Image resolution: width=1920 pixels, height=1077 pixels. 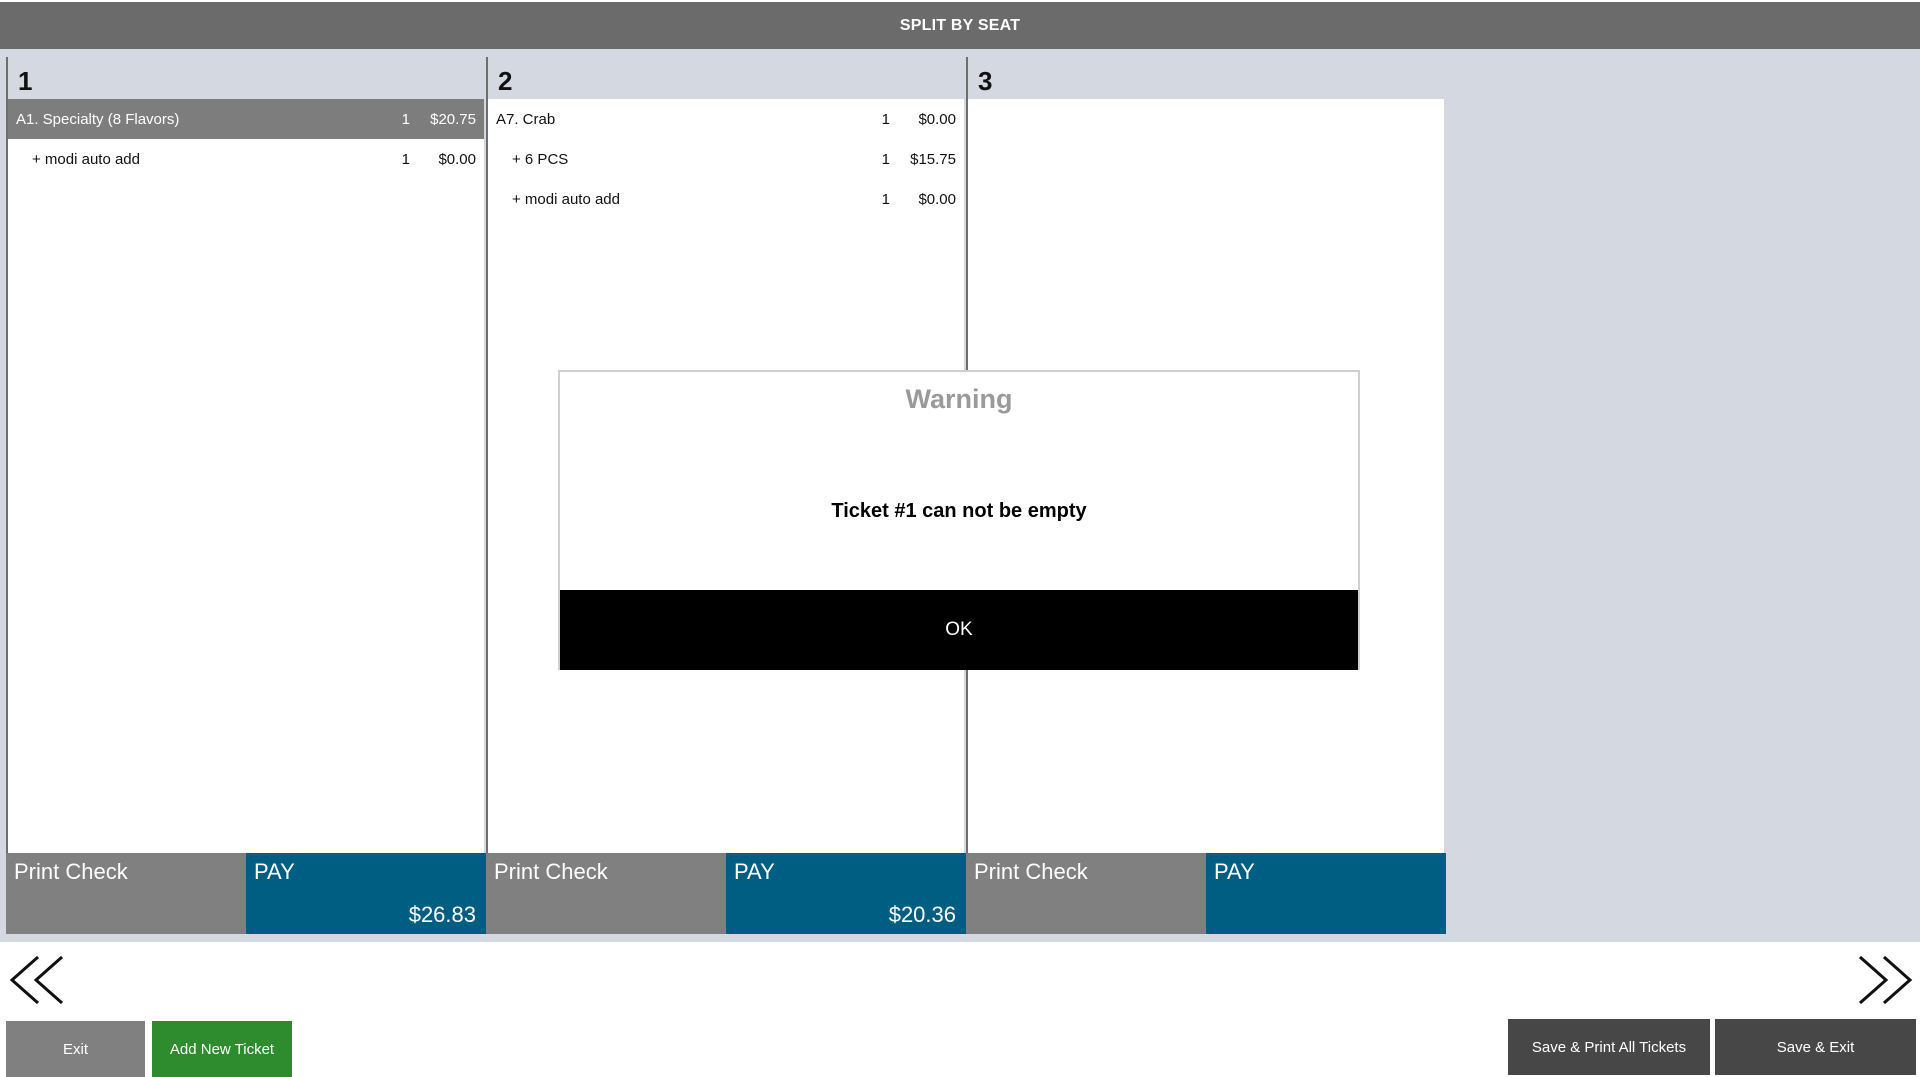 I want to click on ok-button: OK, so click(x=959, y=630).